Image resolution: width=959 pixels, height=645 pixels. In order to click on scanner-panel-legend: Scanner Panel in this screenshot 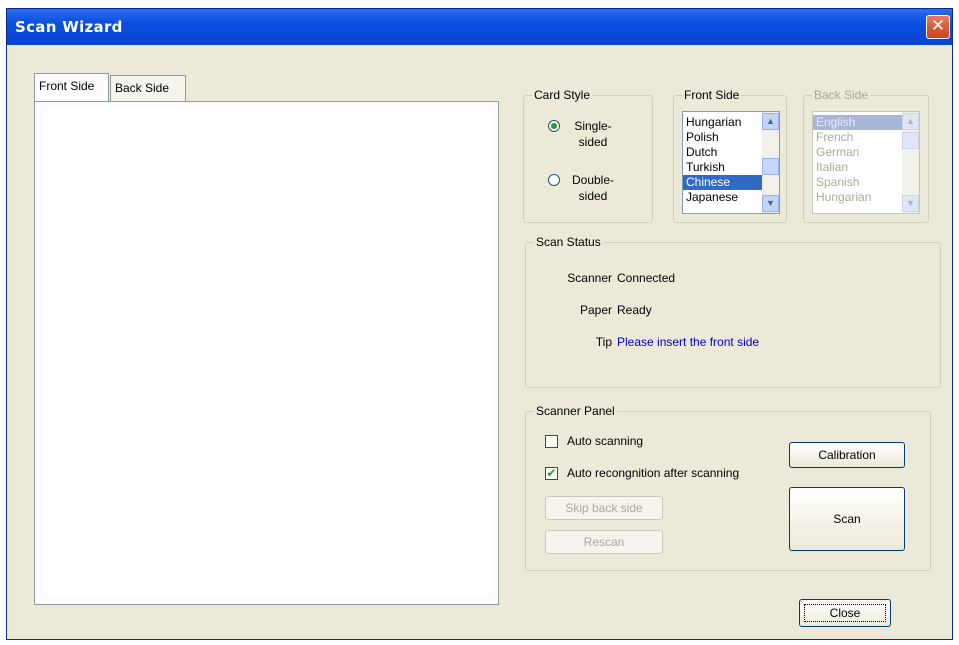, I will do `click(575, 411)`.